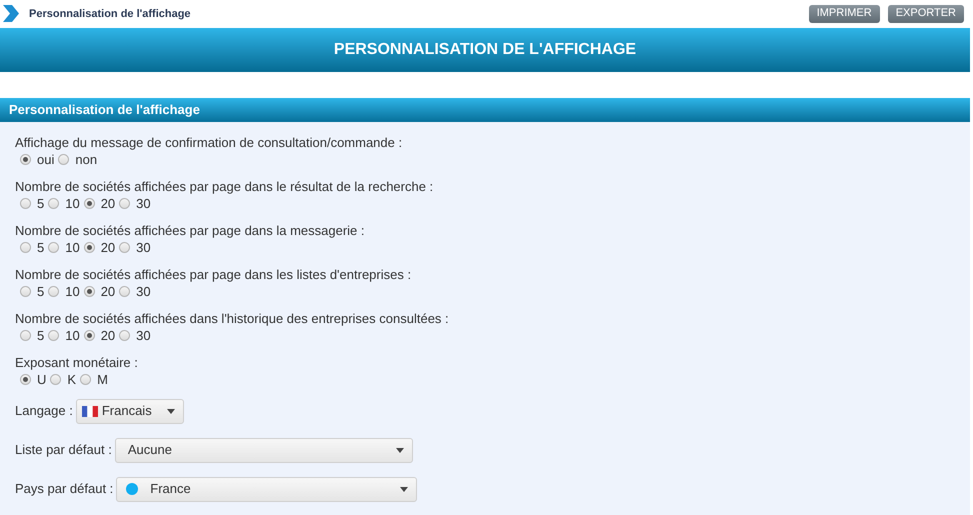 This screenshot has height=515, width=973. I want to click on question-label: Exposant monétaire :, so click(77, 362).